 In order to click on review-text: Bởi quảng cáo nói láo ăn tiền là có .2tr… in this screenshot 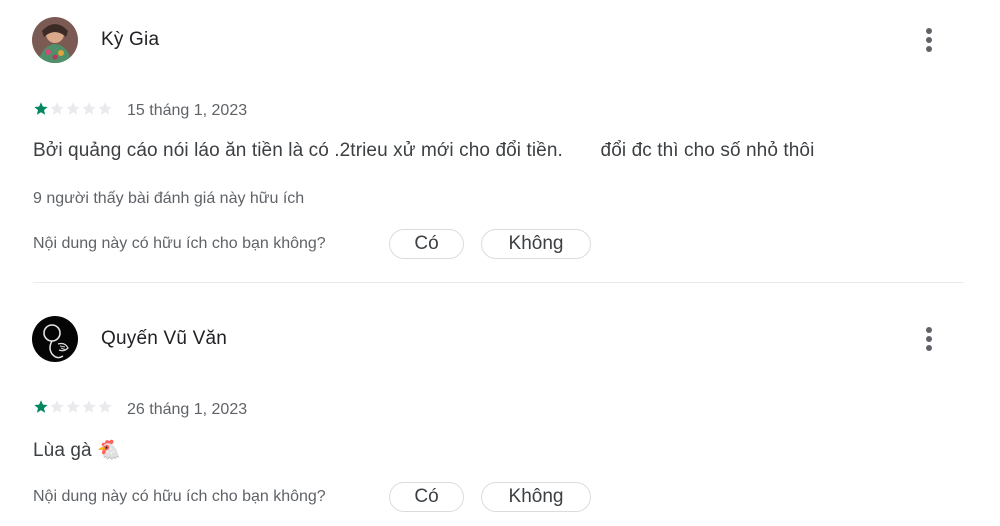, I will do `click(424, 150)`.